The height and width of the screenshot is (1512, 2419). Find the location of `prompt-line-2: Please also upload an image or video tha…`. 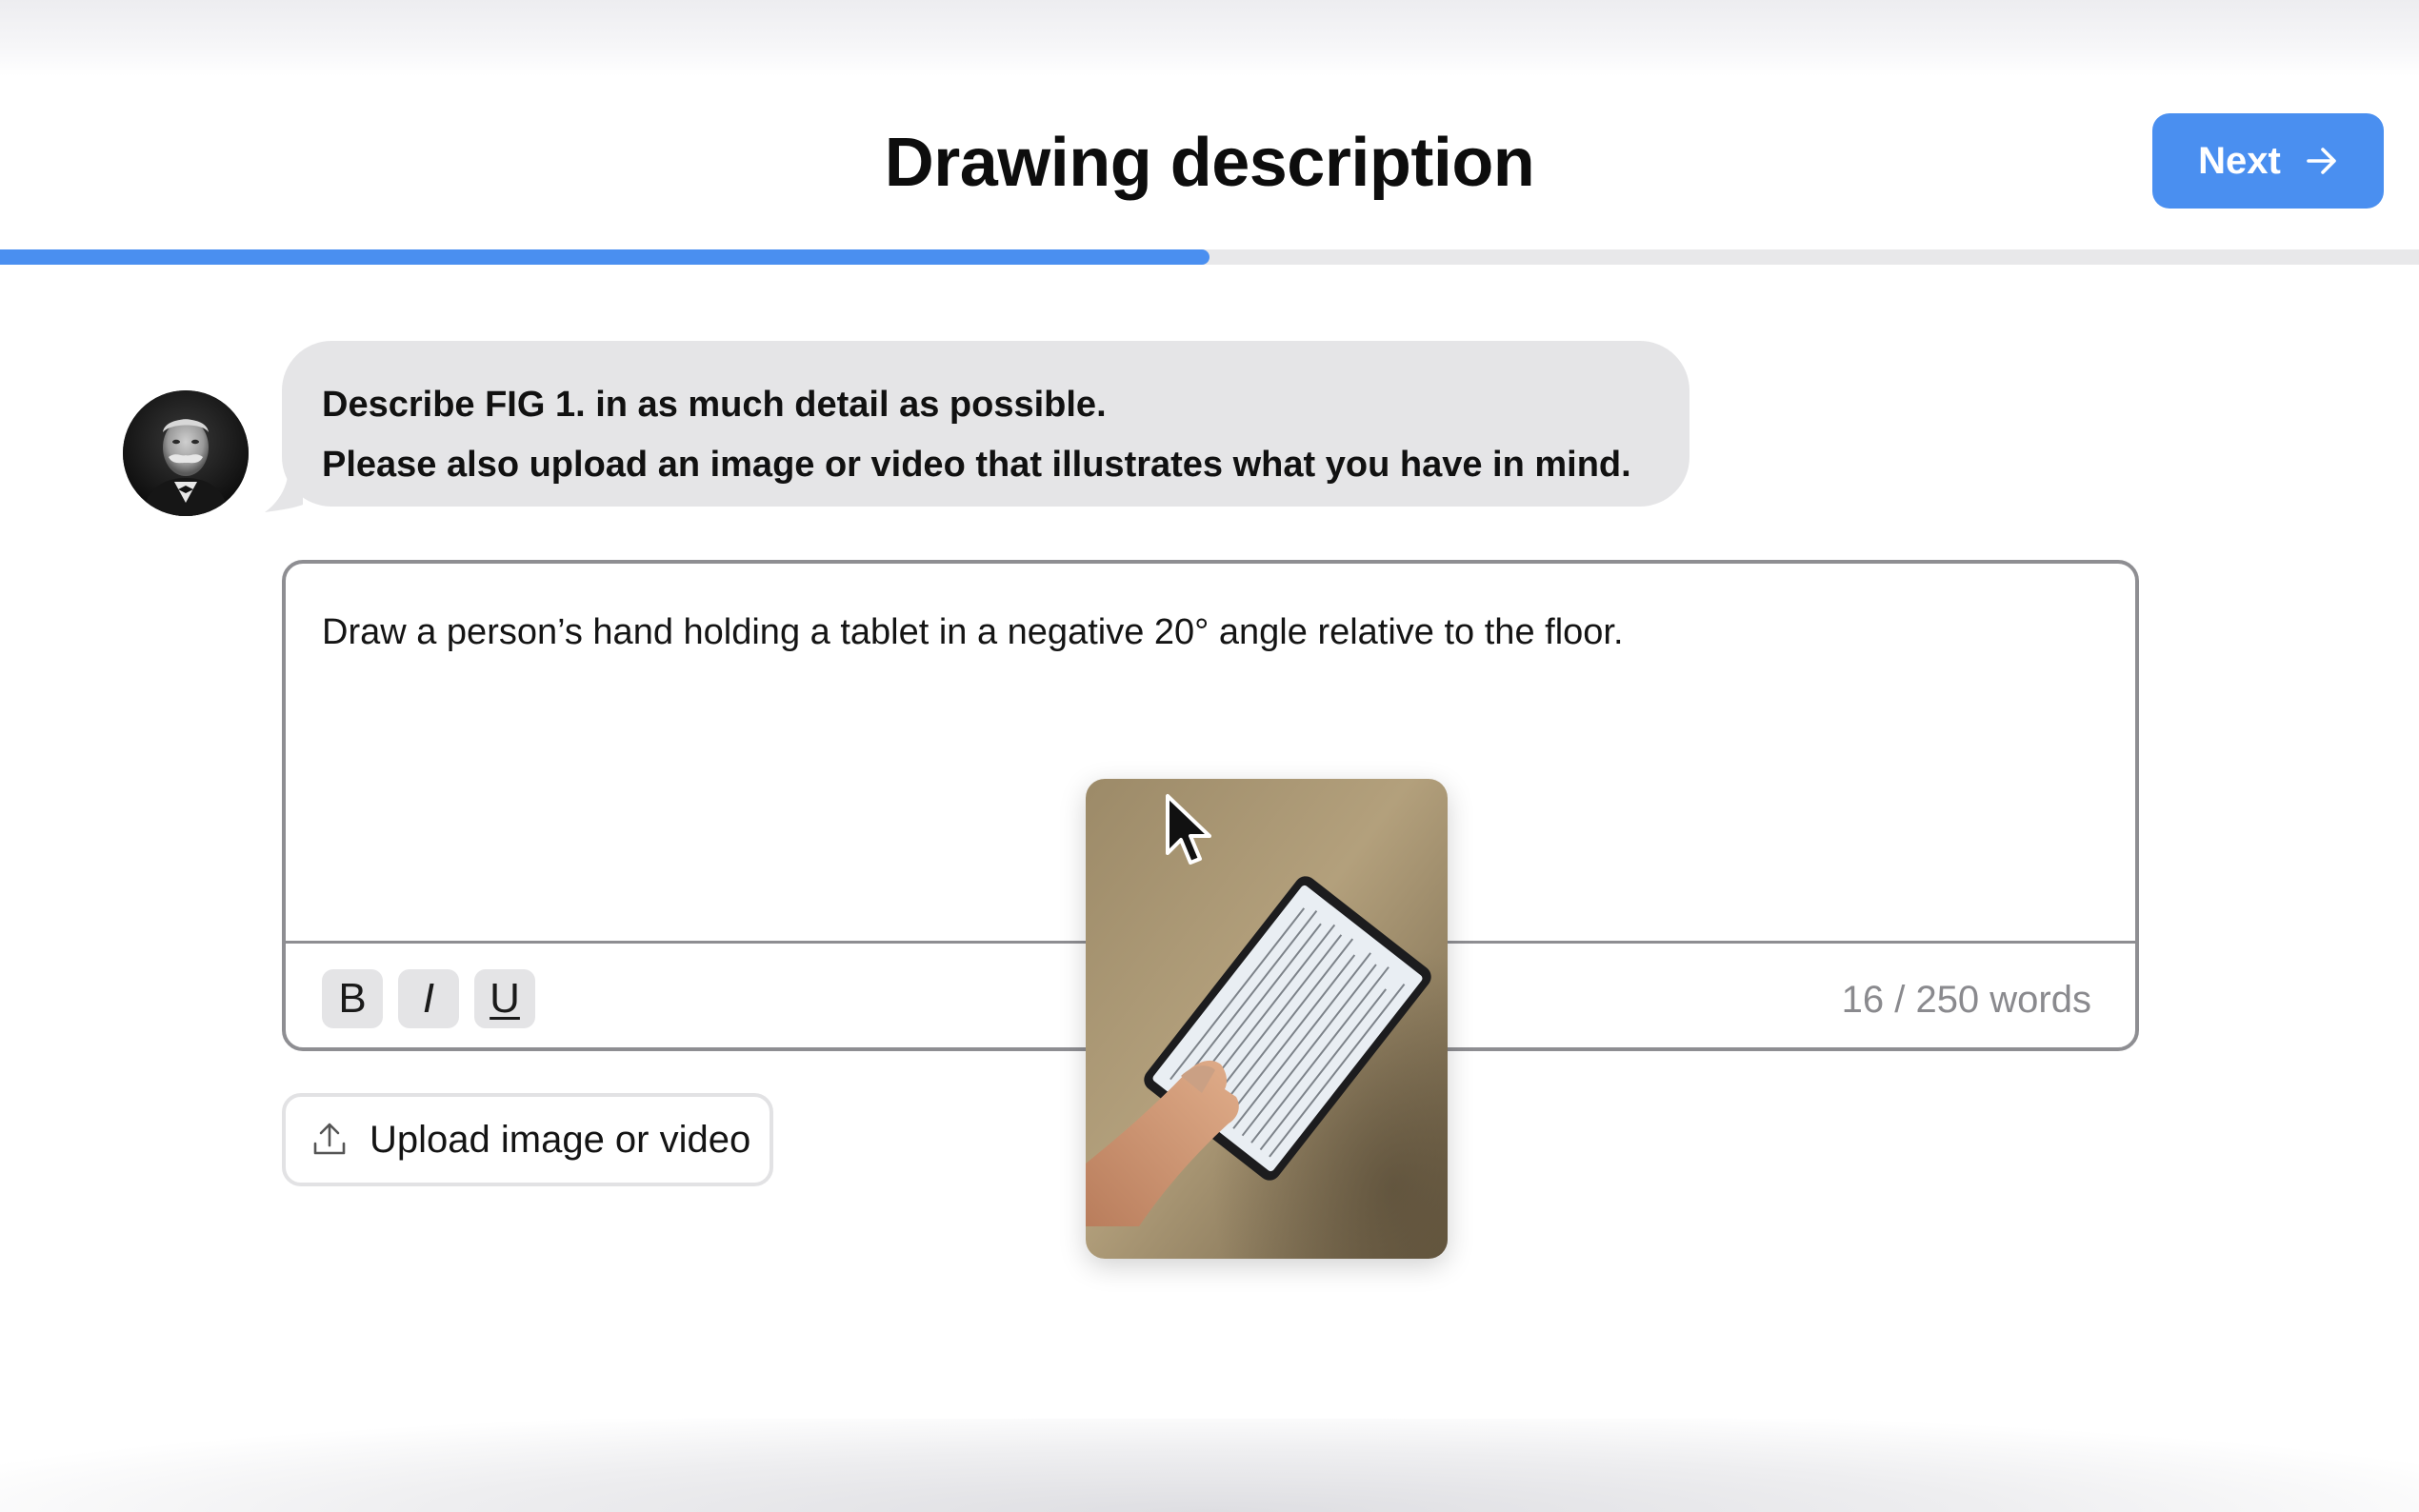

prompt-line-2: Please also upload an image or video tha… is located at coordinates (976, 465).